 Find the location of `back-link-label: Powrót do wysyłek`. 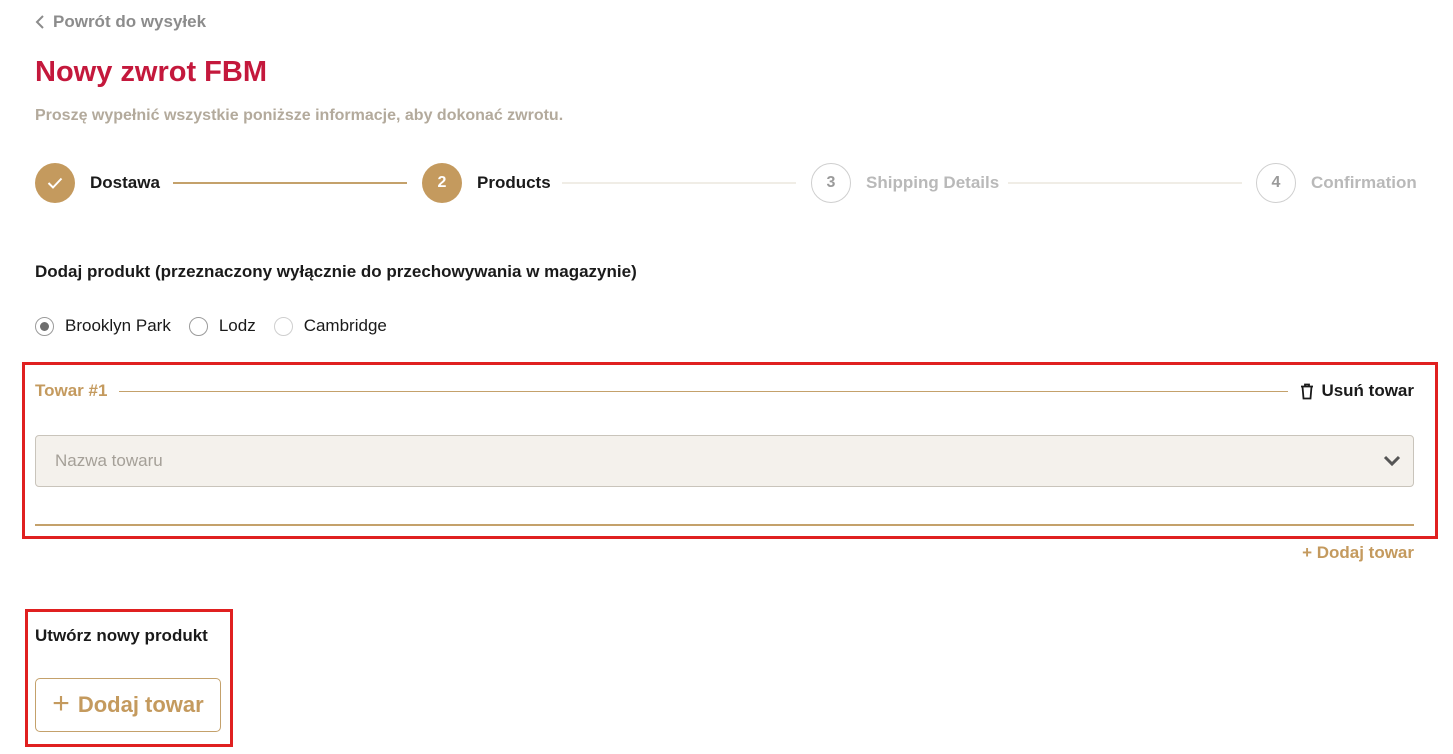

back-link-label: Powrót do wysyłek is located at coordinates (130, 21).